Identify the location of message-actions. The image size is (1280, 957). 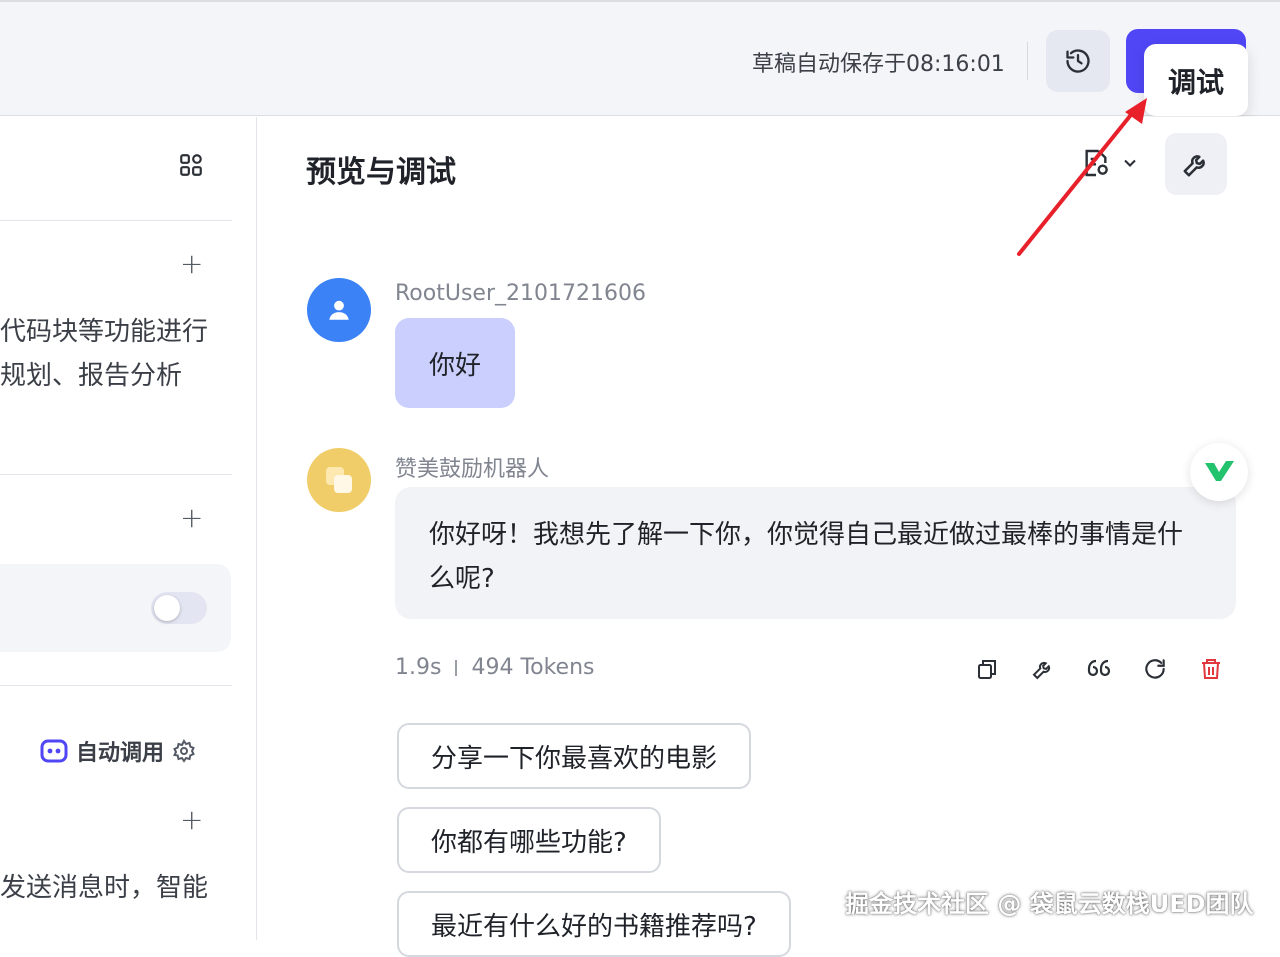
(1099, 669).